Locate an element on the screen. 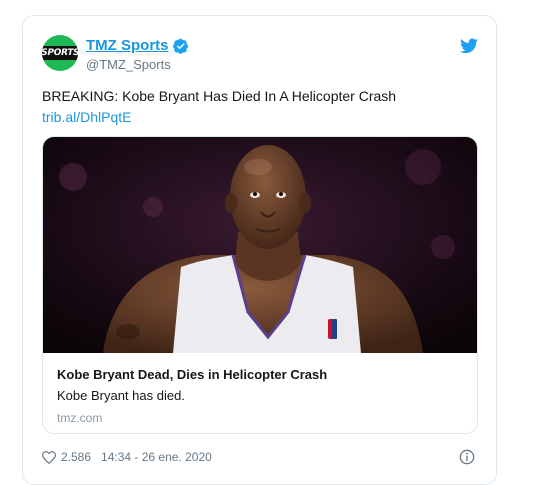 This screenshot has height=485, width=534. account-name: TMZ Sports is located at coordinates (127, 45).